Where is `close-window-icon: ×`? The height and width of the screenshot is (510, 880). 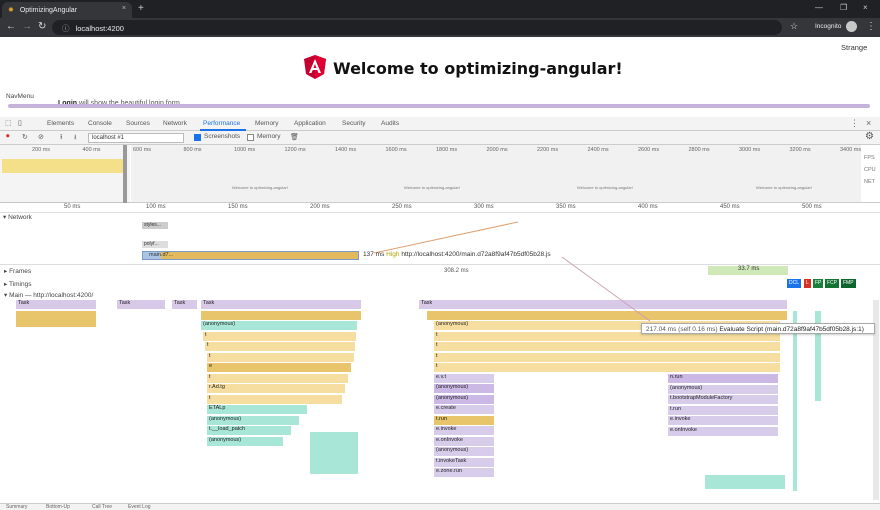
close-window-icon: × is located at coordinates (865, 7).